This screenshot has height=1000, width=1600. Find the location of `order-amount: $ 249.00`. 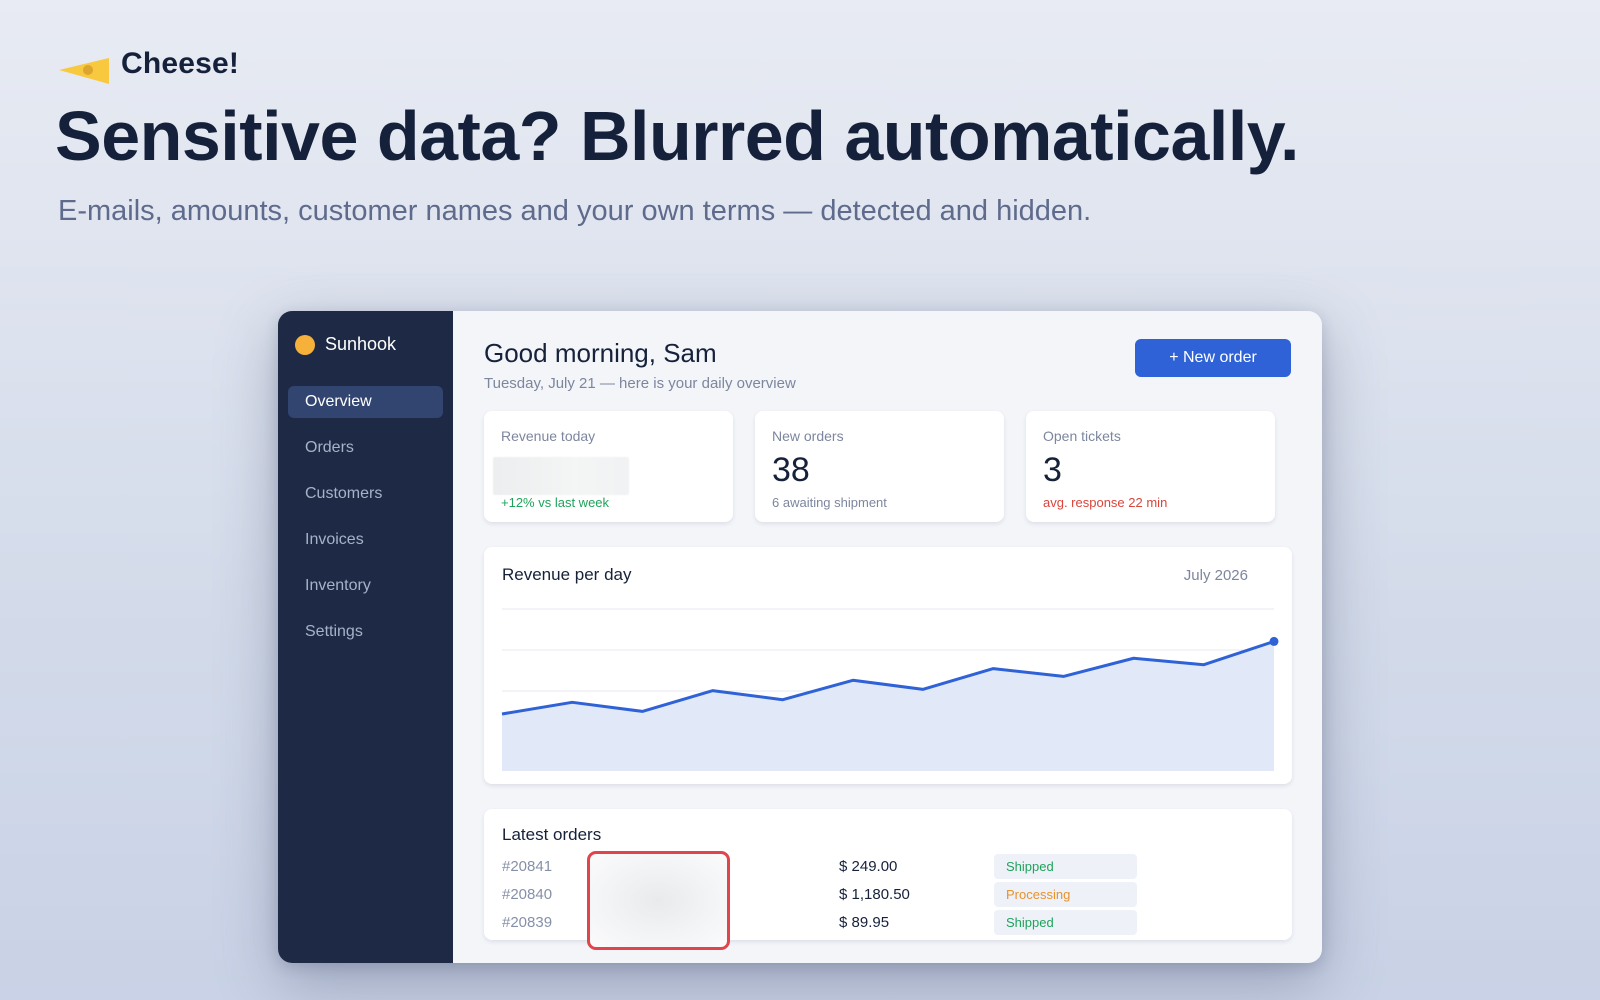

order-amount: $ 249.00 is located at coordinates (868, 866).